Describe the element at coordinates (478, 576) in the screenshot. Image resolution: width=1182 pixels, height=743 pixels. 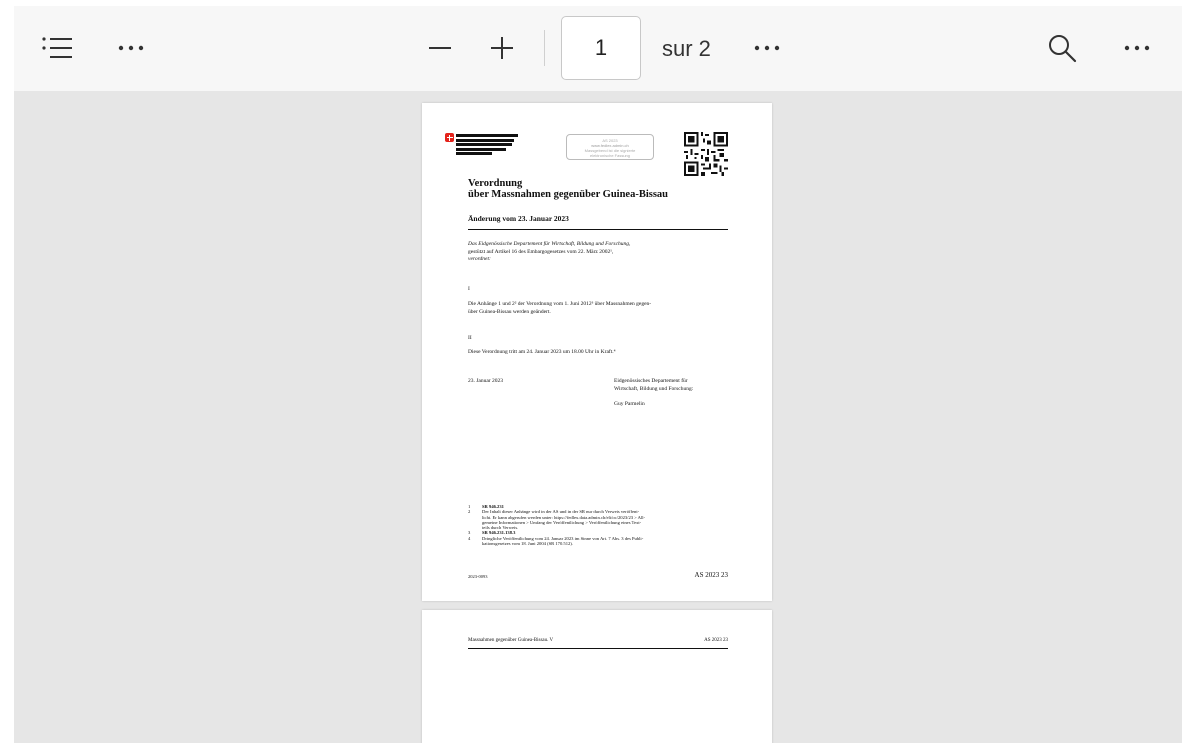
I see `document-id: 2023-0093` at that location.